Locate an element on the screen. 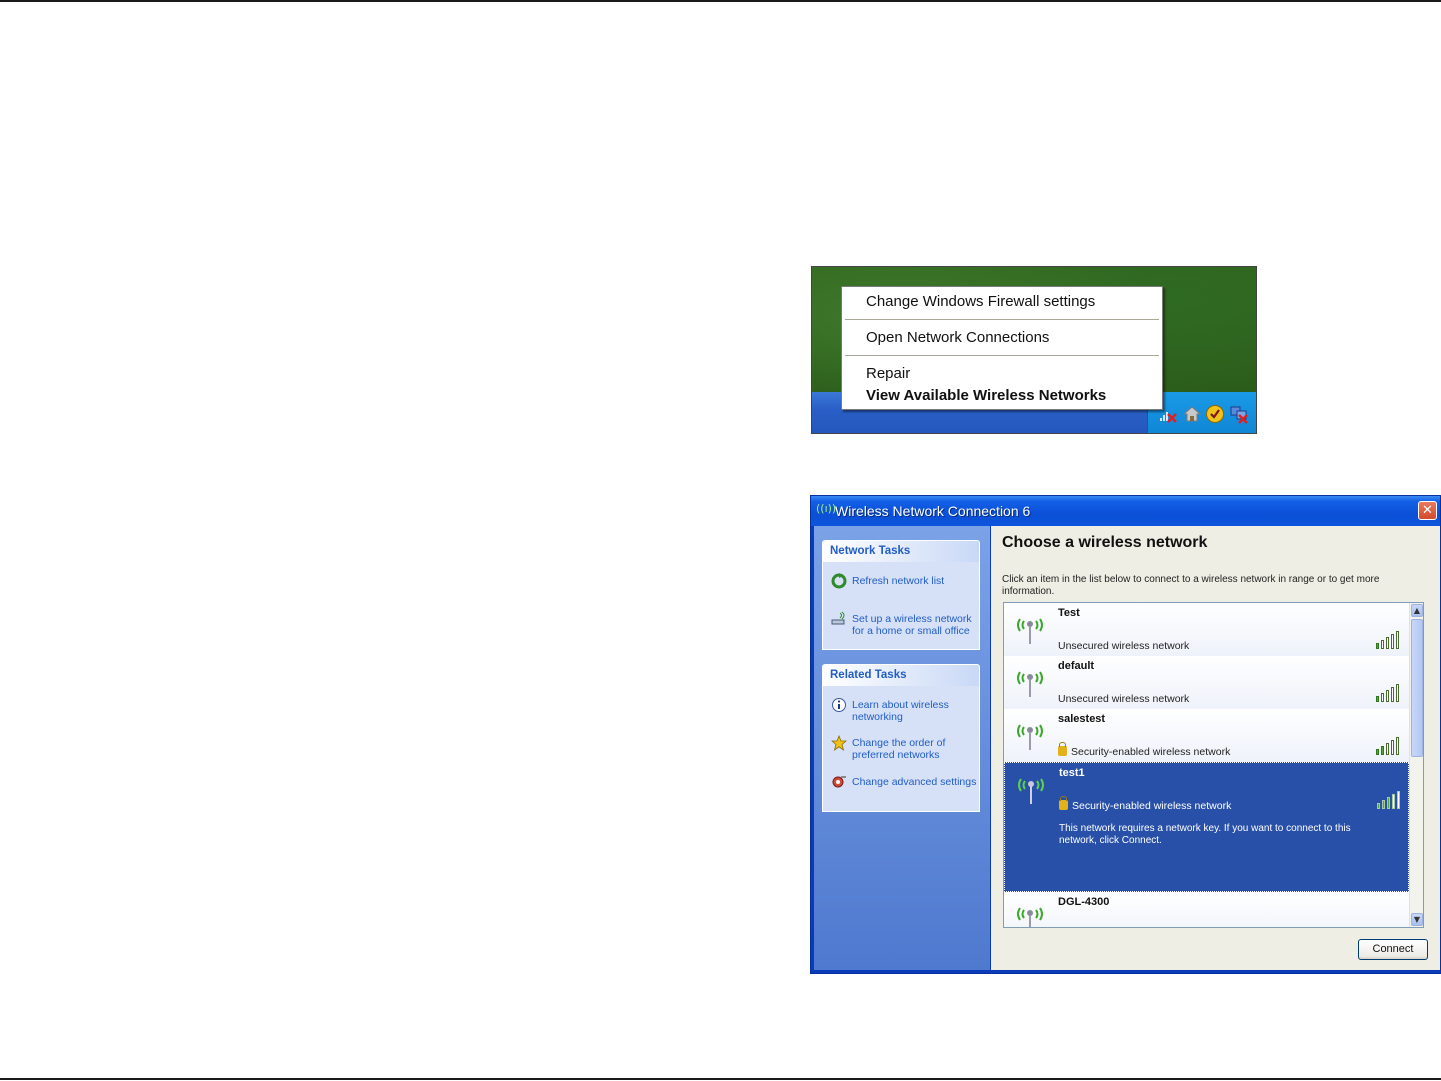 The image size is (1441, 1081). menu-item-firewall-settings: Change Windows Firewall settings is located at coordinates (980, 301).